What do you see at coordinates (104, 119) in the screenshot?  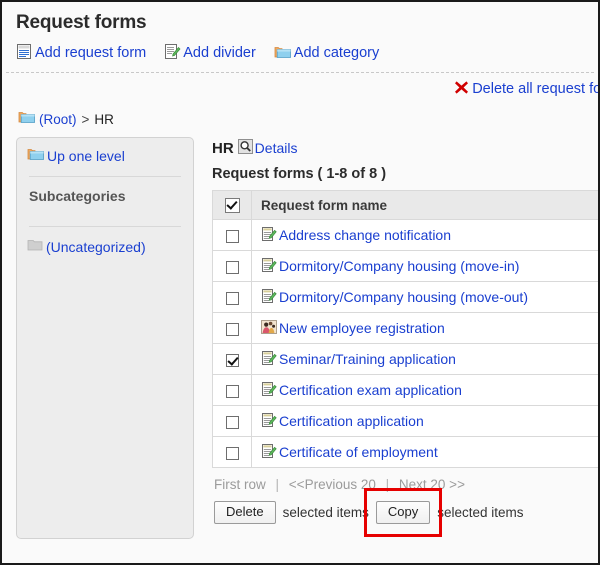 I see `breadcrumb-current: HR` at bounding box center [104, 119].